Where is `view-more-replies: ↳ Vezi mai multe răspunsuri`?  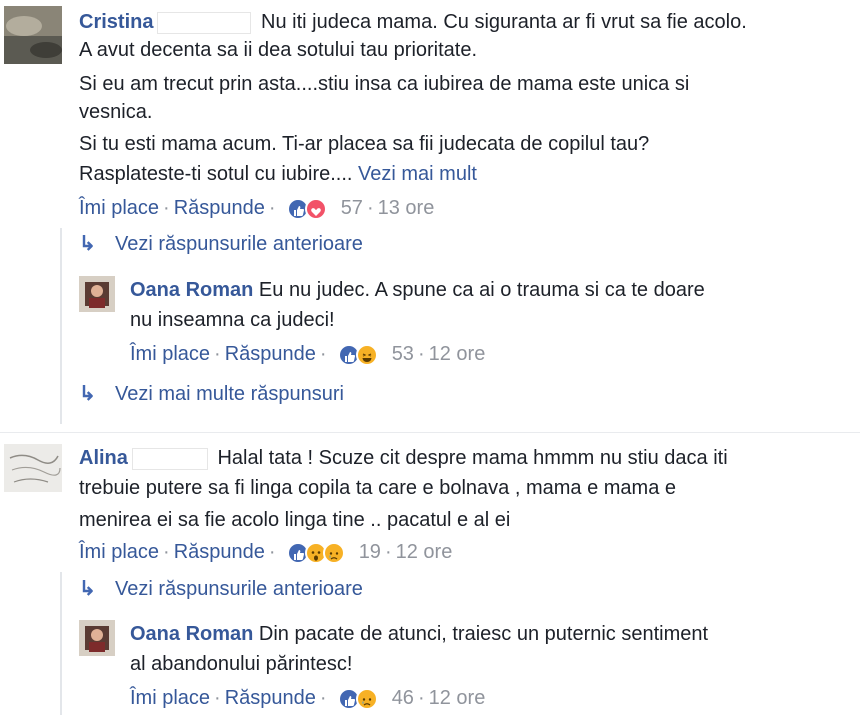
view-more-replies: ↳ Vezi mai multe răspunsuri is located at coordinates (211, 394).